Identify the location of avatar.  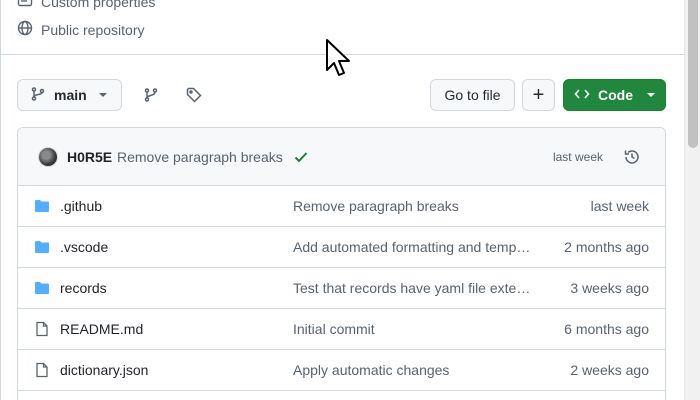
(48, 157).